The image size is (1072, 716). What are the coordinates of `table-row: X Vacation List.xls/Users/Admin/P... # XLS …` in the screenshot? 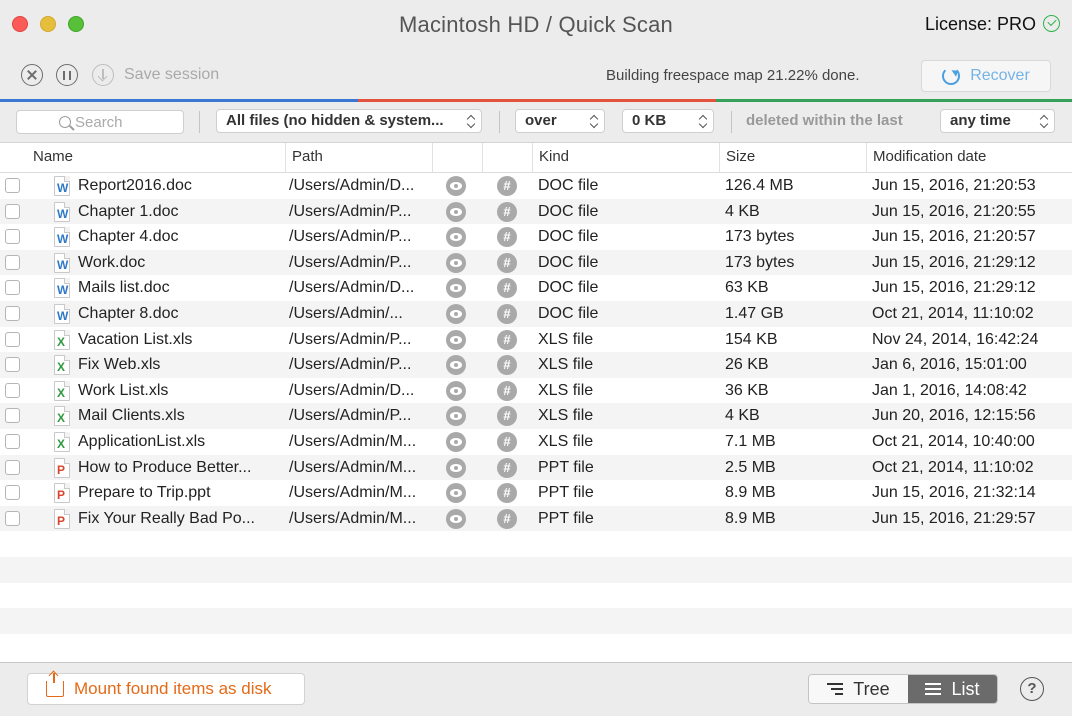 It's located at (536, 340).